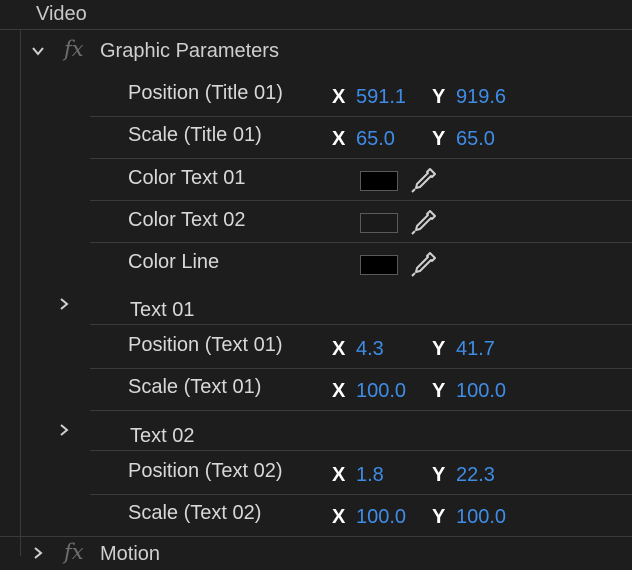 This screenshot has width=632, height=570. Describe the element at coordinates (381, 97) in the screenshot. I see `x-value: 591.1` at that location.